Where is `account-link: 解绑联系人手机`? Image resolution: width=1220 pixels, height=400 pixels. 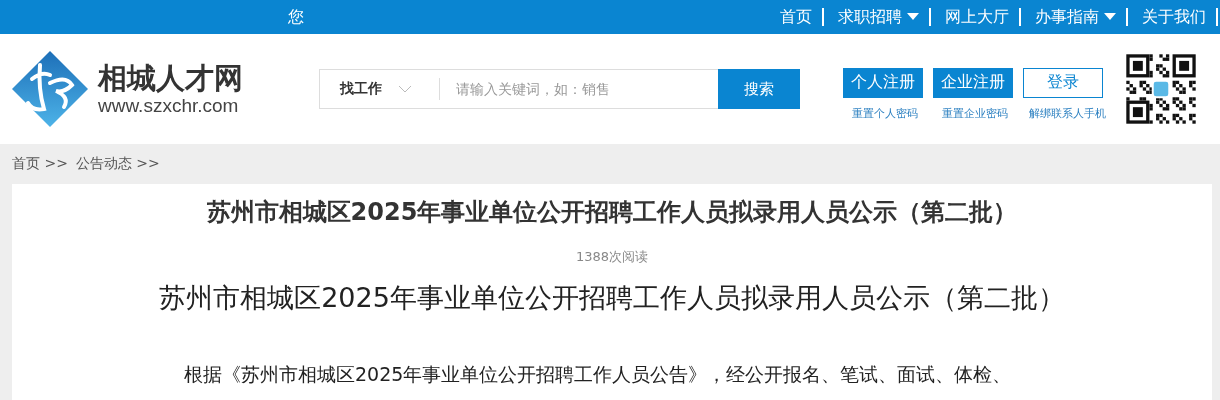
account-link: 解绑联系人手机 is located at coordinates (1067, 113).